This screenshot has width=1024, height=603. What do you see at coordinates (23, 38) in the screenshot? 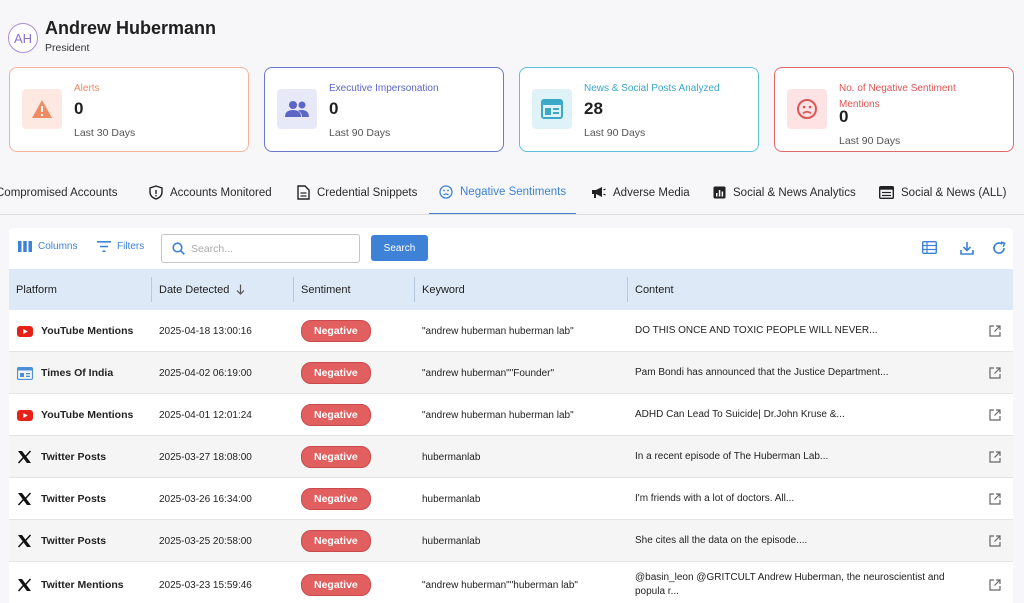
I see `avatar: AH` at bounding box center [23, 38].